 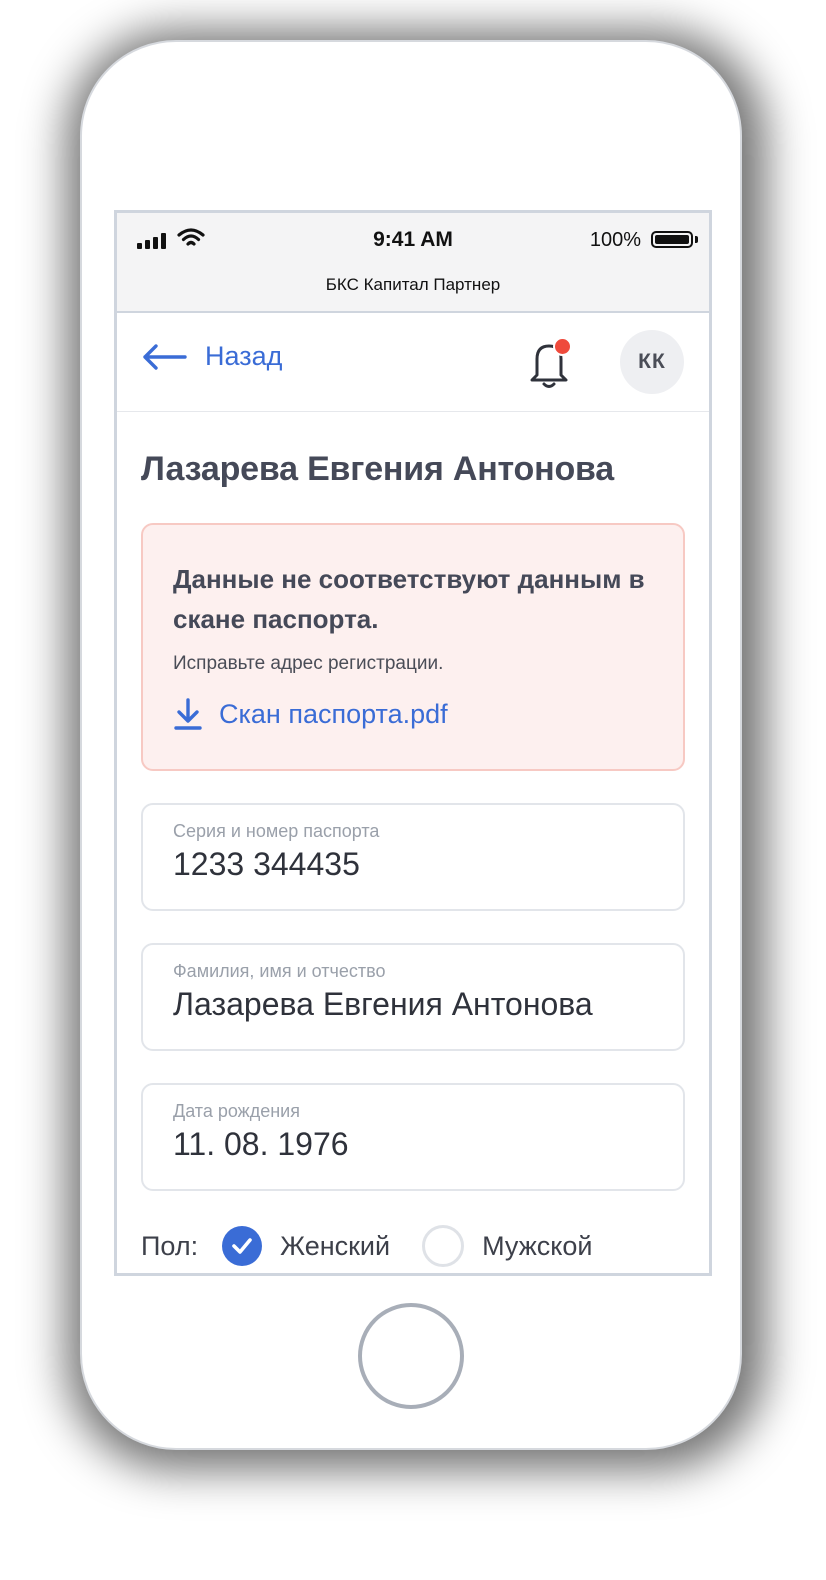 What do you see at coordinates (696, 239) in the screenshot?
I see `battery-tip` at bounding box center [696, 239].